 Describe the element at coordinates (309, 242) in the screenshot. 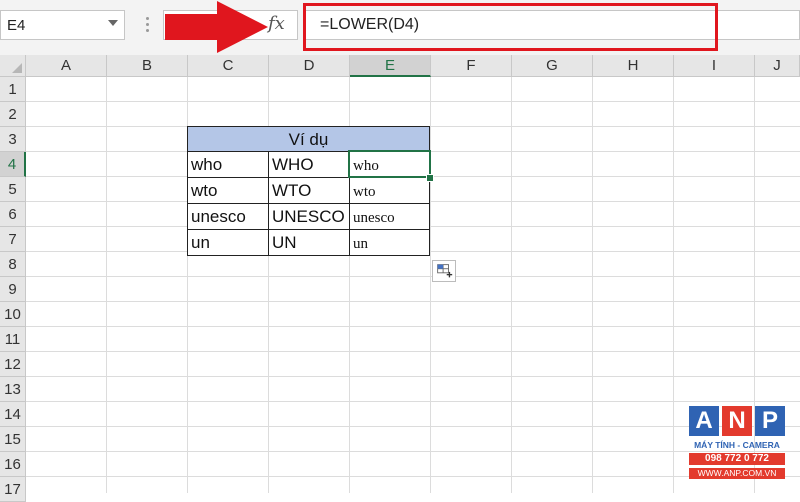

I see `table-cell: UN` at that location.